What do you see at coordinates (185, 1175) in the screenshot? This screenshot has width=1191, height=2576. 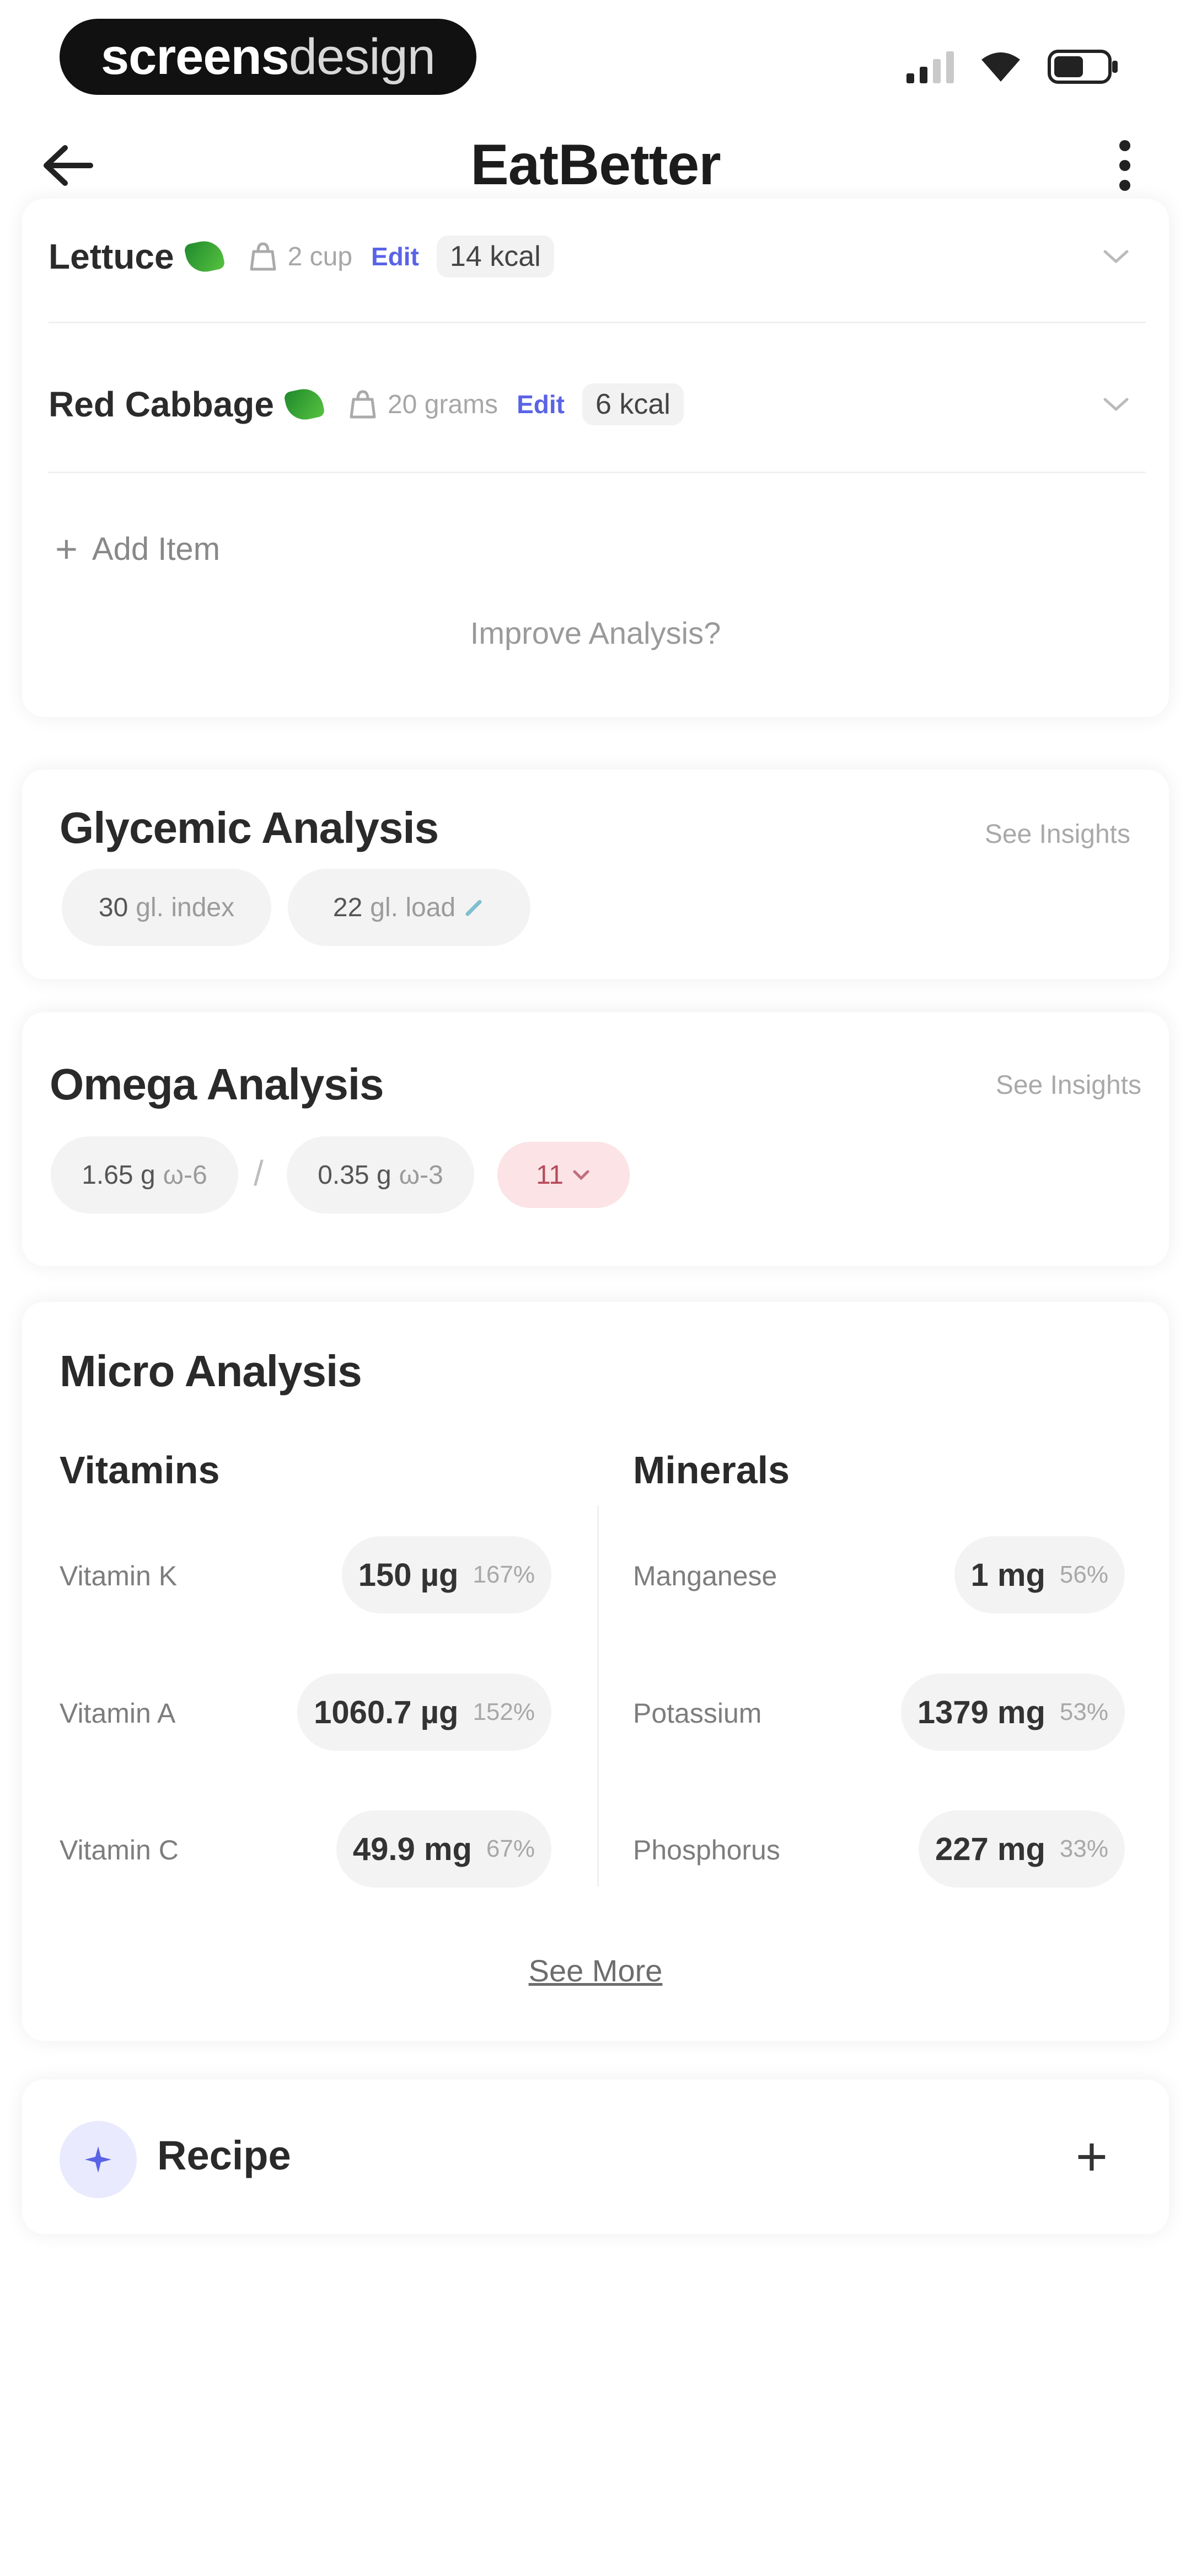 I see `omega6-label: ω-6` at bounding box center [185, 1175].